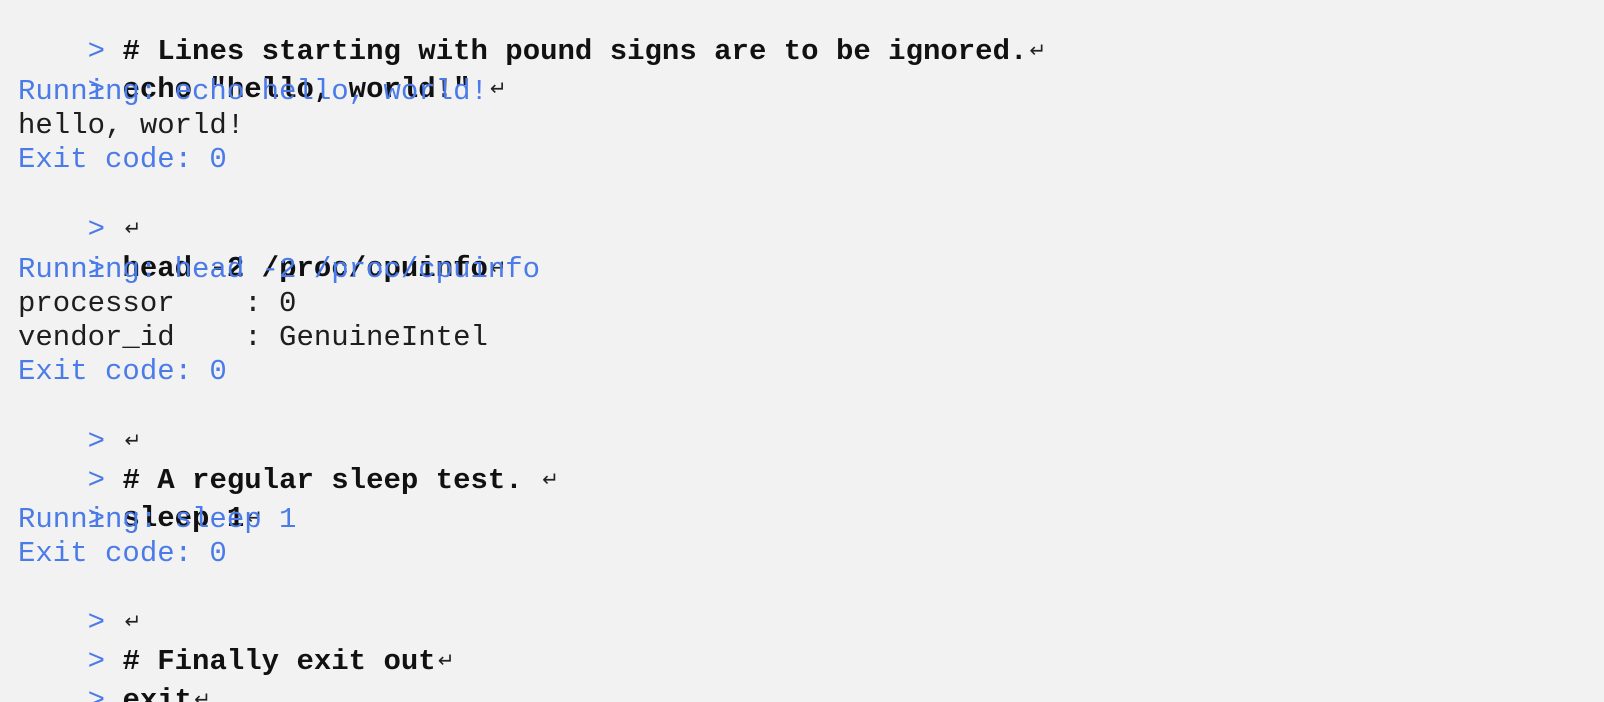 This screenshot has height=702, width=1604. Describe the element at coordinates (157, 303) in the screenshot. I see `output-line: processor : 0` at that location.